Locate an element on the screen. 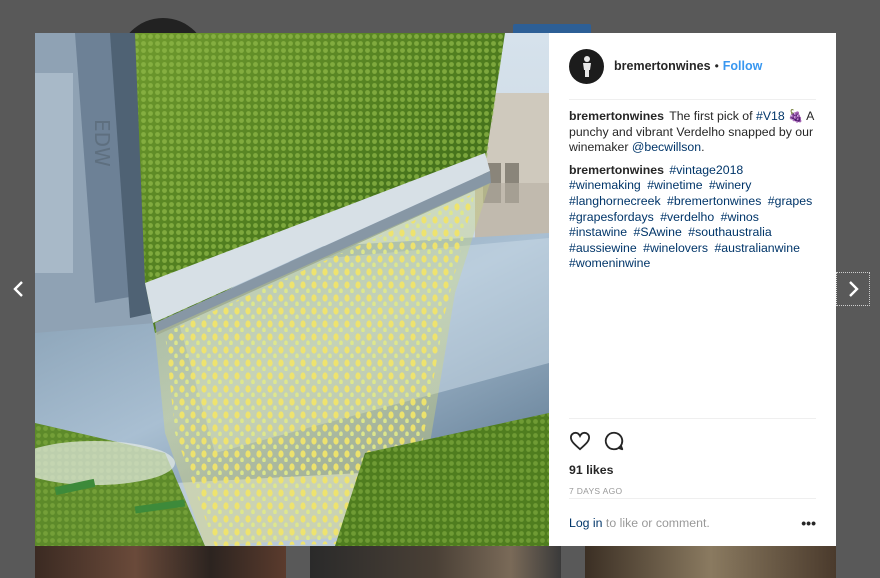  hashtag-link: #winos is located at coordinates (740, 217).